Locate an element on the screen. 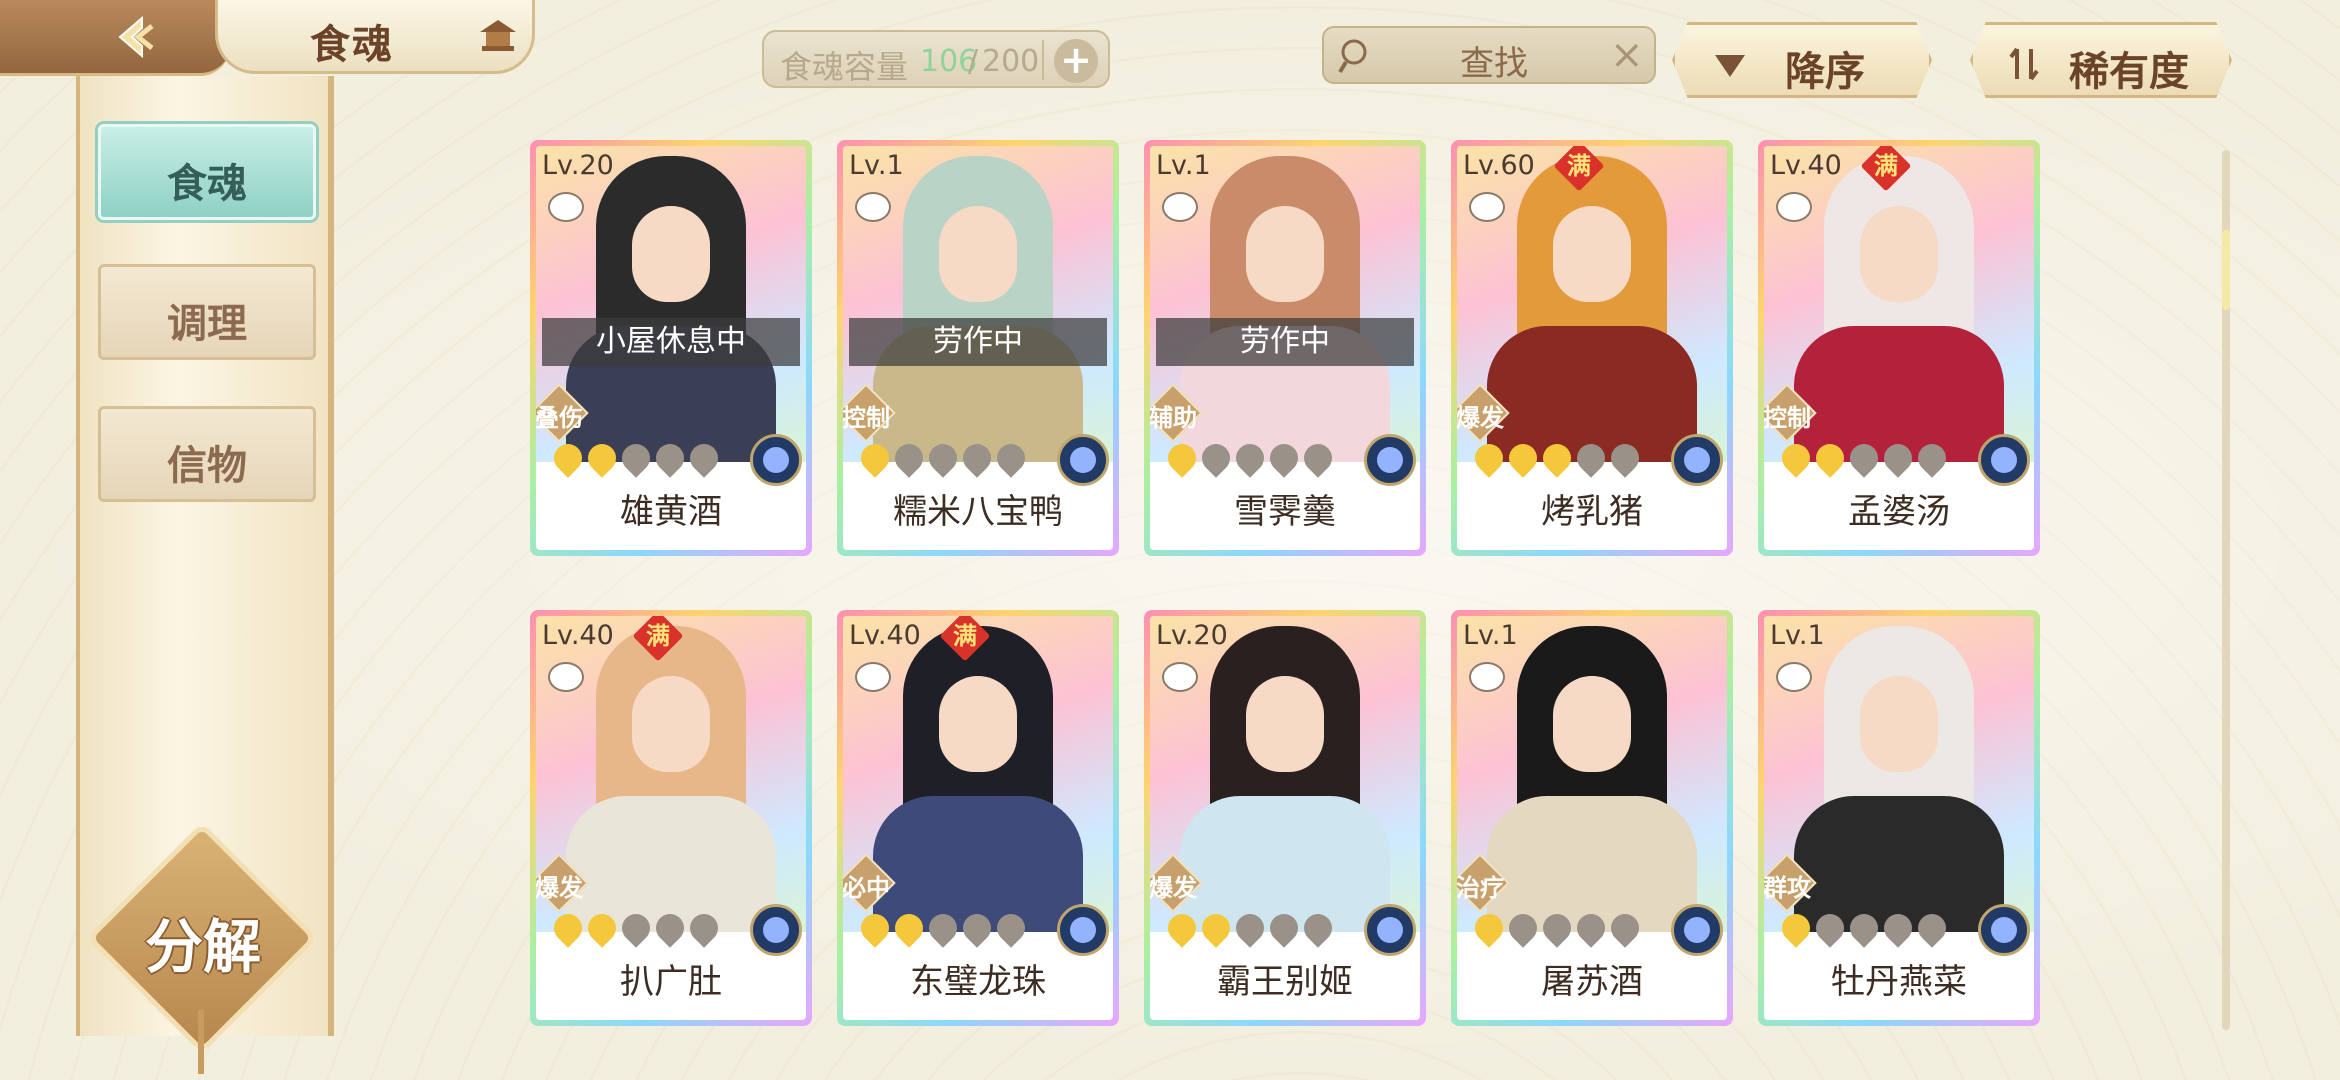 Image resolution: width=2340 pixels, height=1080 pixels. food-soul-card: Lv.20 爆发 霸王别姬 is located at coordinates (1285, 818).